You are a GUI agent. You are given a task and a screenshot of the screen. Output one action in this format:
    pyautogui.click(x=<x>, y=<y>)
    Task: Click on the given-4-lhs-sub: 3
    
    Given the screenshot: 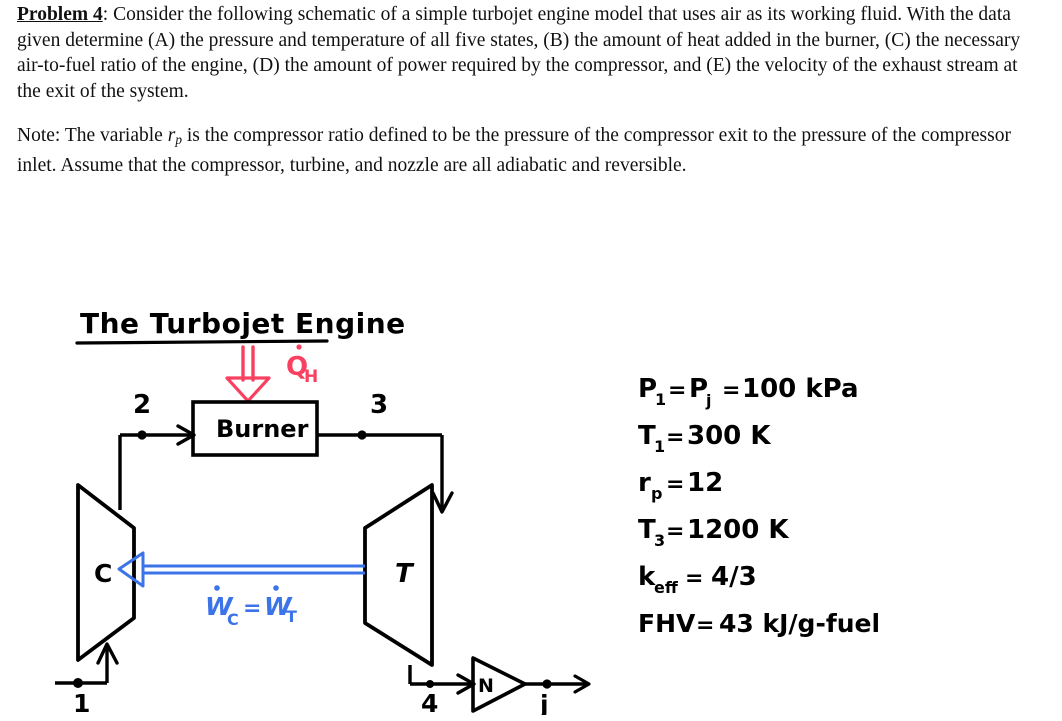 What is the action you would take?
    pyautogui.click(x=659, y=540)
    